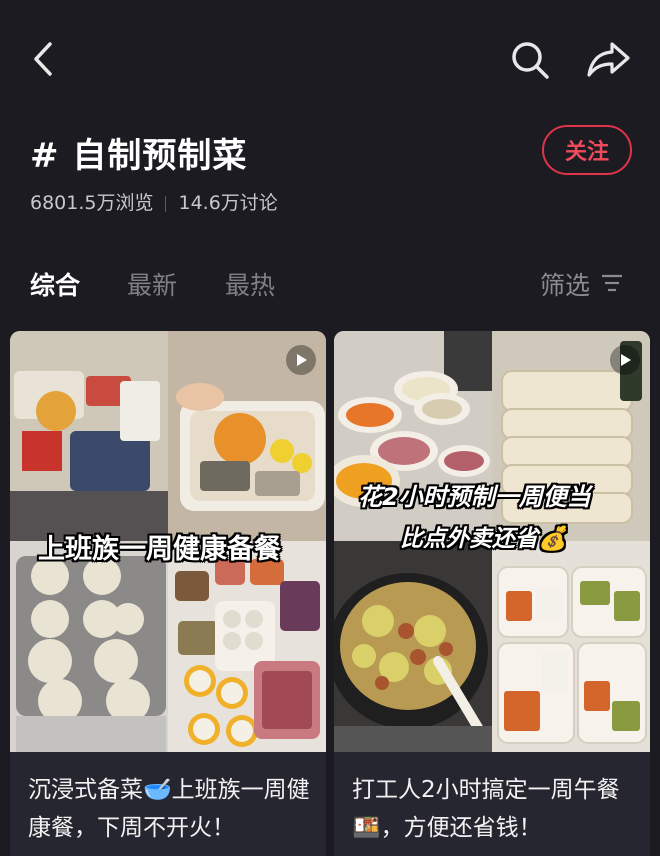 The image size is (660, 856). I want to click on topic-stats: 6801.5万浏览 14.6万讨论, so click(154, 201).